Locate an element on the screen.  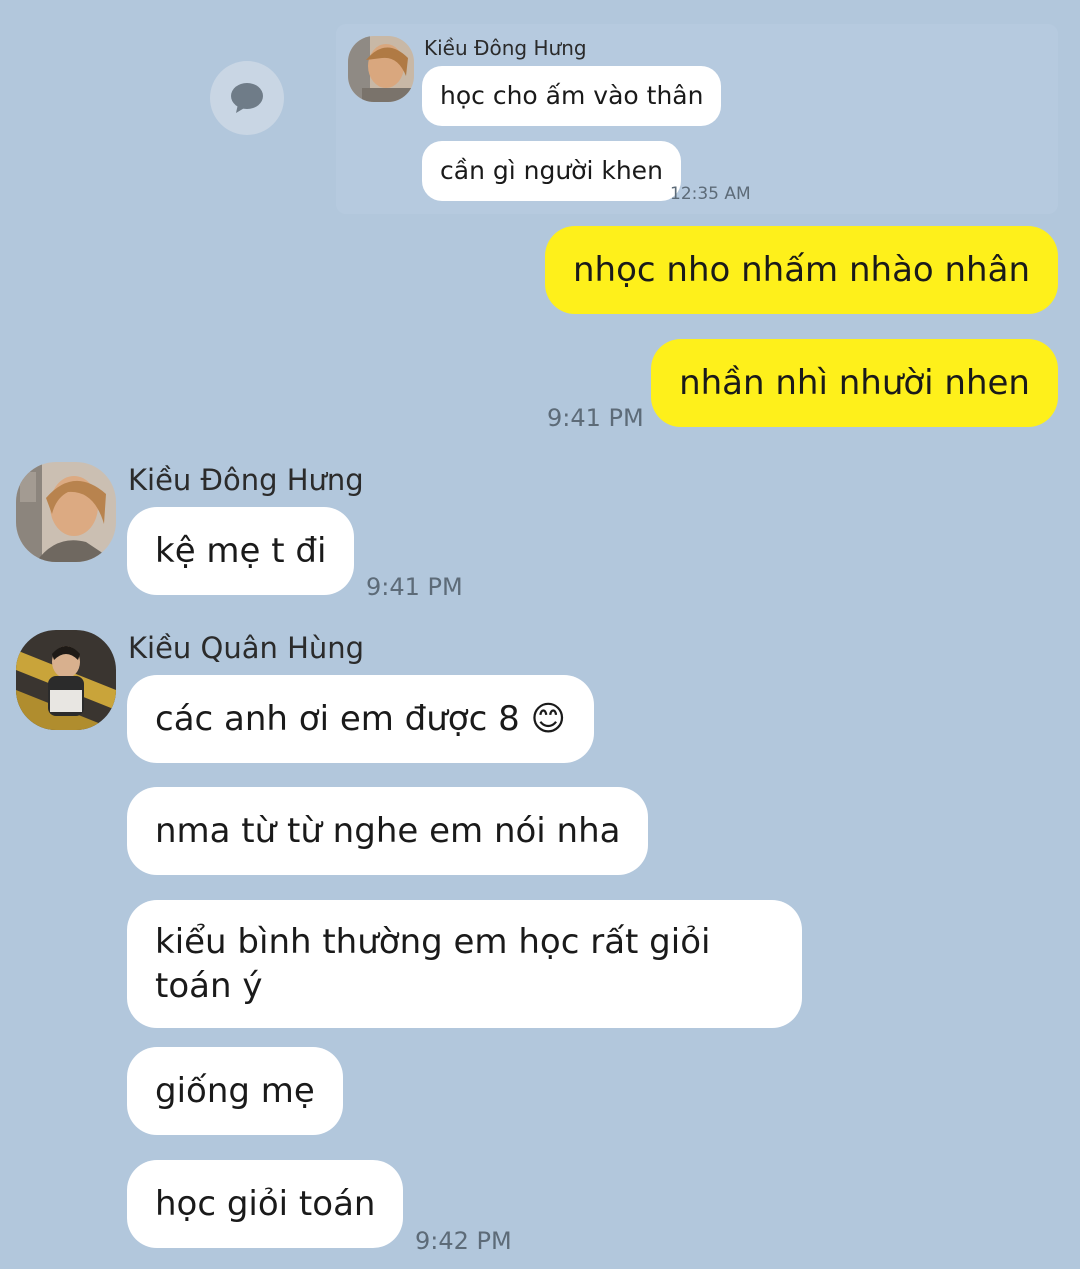
reply-button is located at coordinates (247, 98).